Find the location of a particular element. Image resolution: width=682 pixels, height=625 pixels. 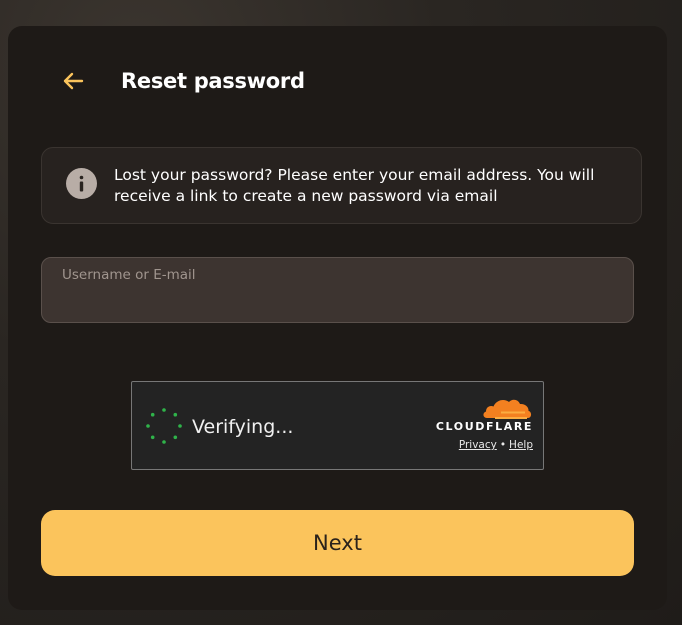

cloudflare-turnstile-widget: Verifying... CLOUDFLARE Privacy • Help is located at coordinates (337, 425).